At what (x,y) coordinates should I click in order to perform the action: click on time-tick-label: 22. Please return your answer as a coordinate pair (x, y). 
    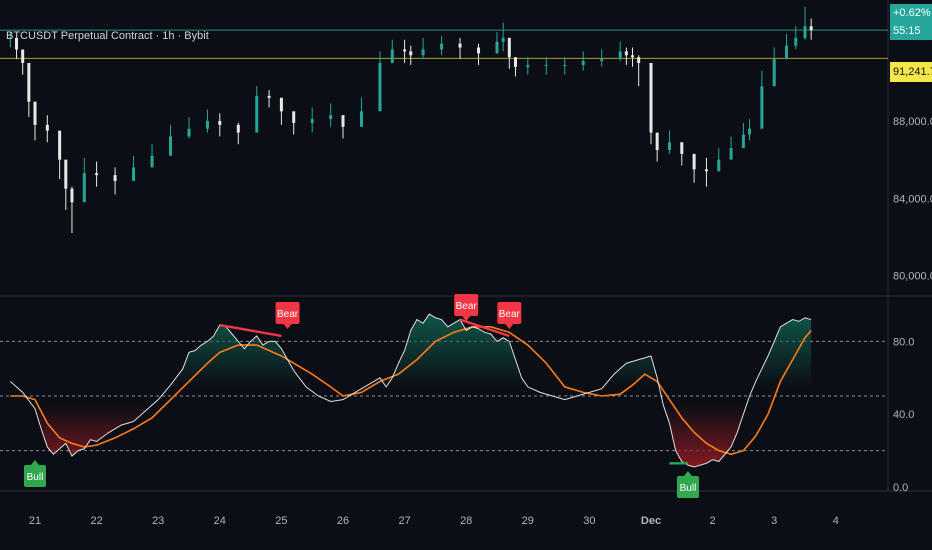
    Looking at the image, I should click on (96, 521).